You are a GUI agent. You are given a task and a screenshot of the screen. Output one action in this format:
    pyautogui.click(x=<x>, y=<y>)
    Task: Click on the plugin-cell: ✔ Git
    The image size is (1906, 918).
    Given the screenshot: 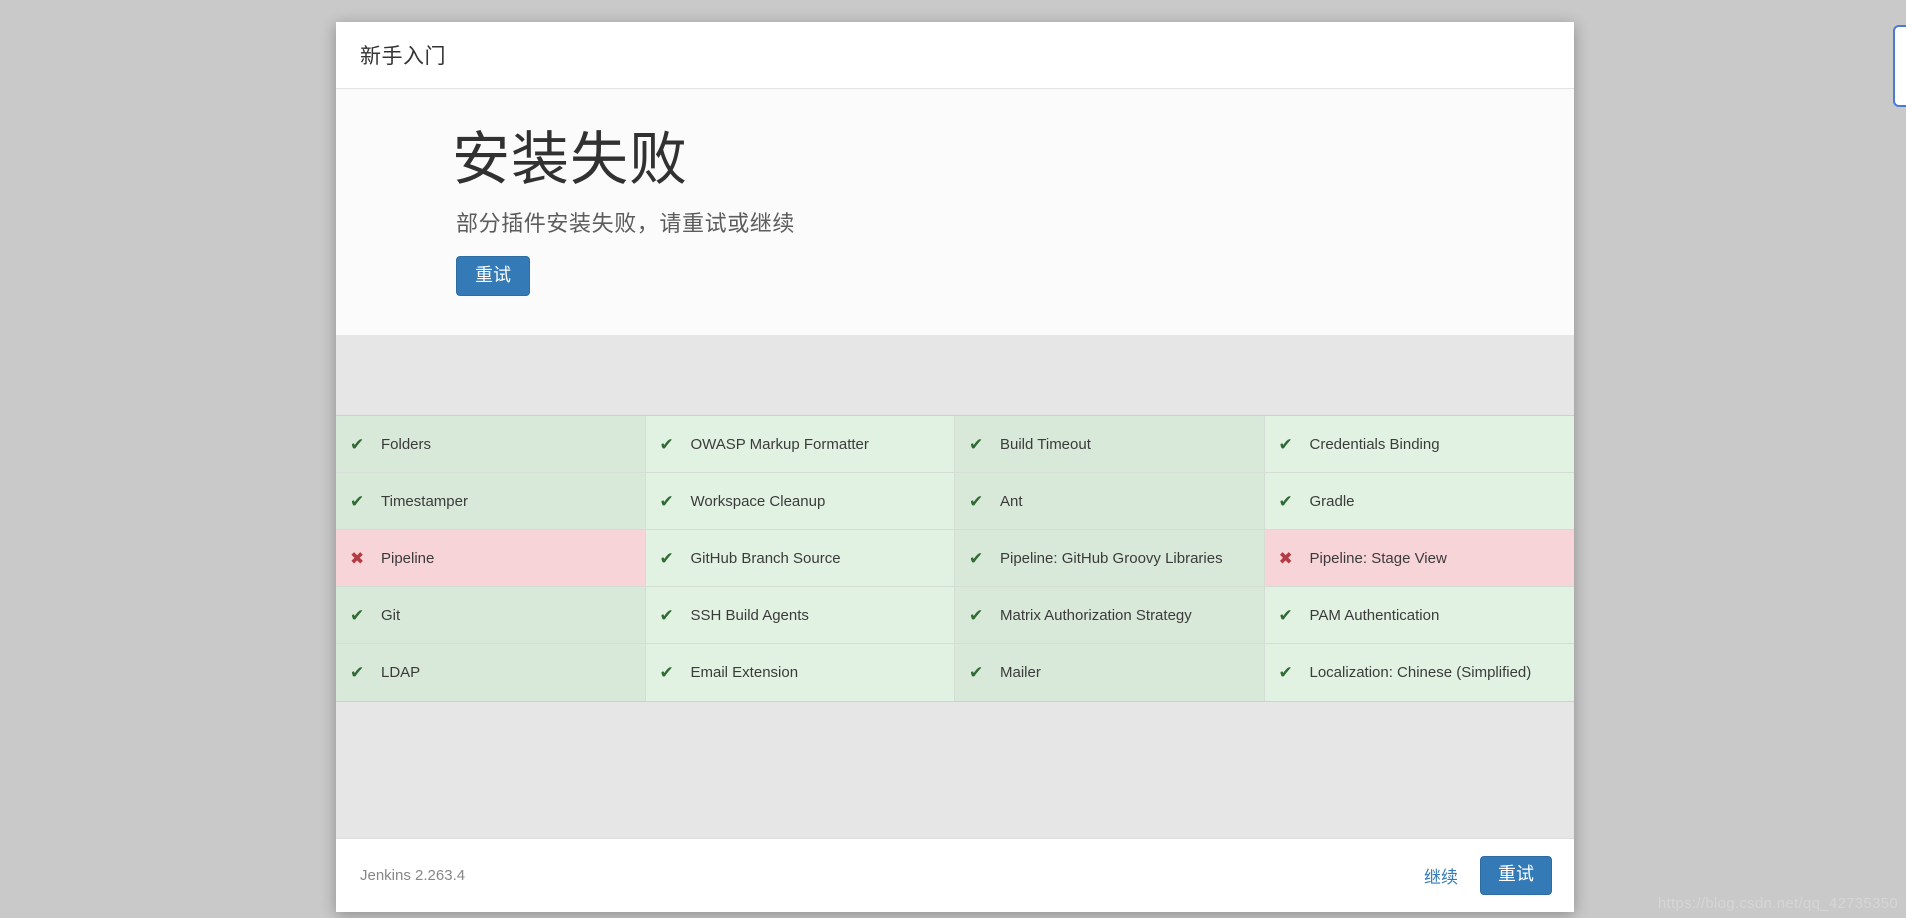 What is the action you would take?
    pyautogui.click(x=491, y=615)
    